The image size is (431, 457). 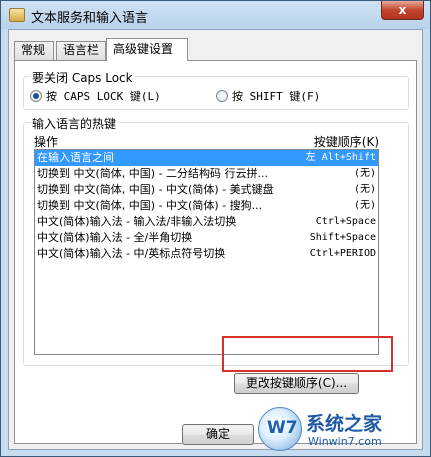 I want to click on close-button: x, so click(x=402, y=10).